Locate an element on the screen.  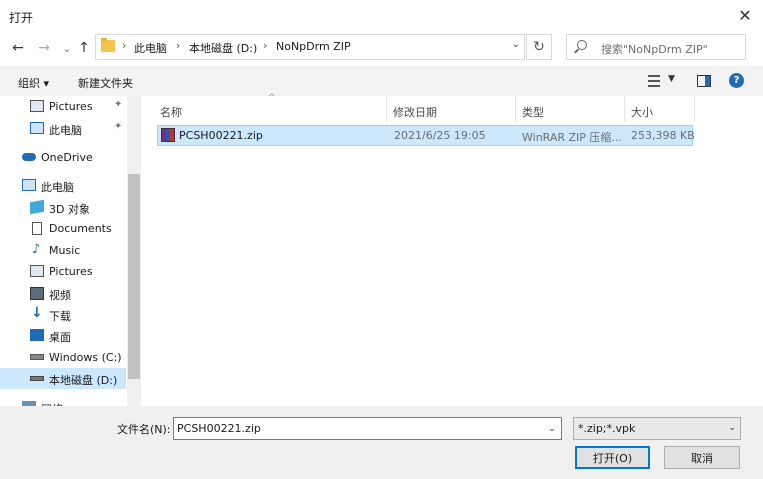
onedrive-icon is located at coordinates (29, 157).